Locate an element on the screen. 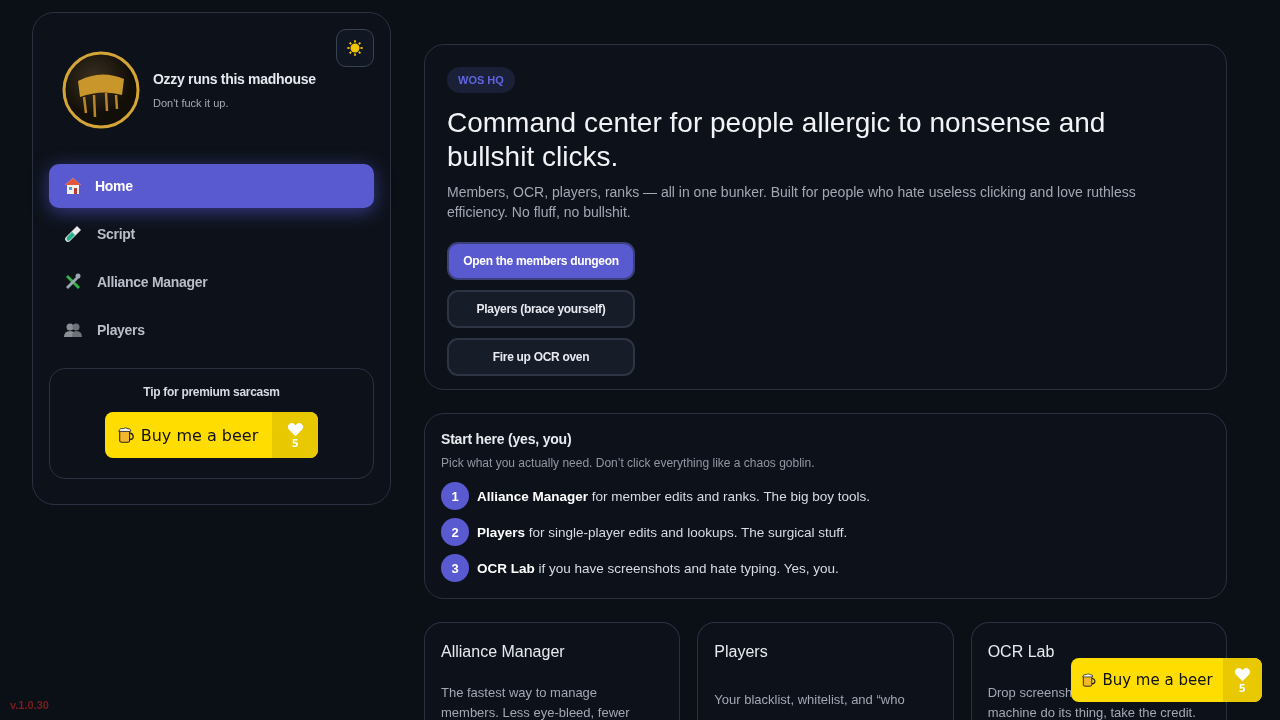 This screenshot has width=1280, height=720. profile-subtitle: Don't fuck it up. is located at coordinates (191, 103).